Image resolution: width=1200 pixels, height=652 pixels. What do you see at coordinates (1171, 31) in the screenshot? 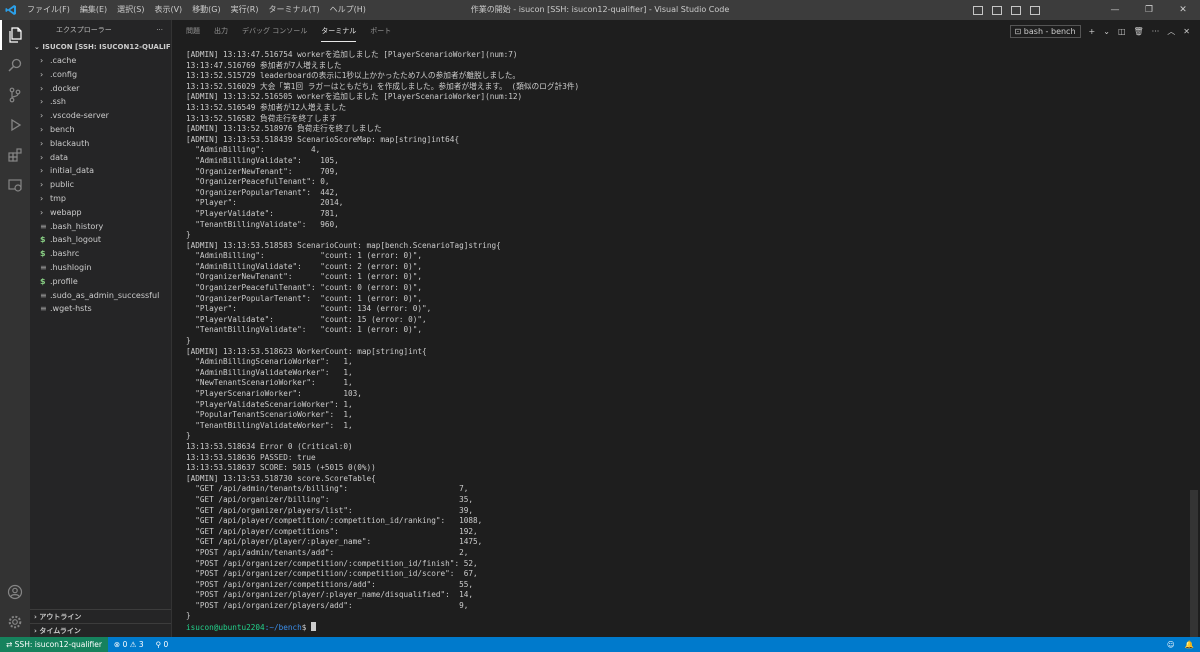
I see `maximize-panel-icon: ︿` at bounding box center [1171, 31].